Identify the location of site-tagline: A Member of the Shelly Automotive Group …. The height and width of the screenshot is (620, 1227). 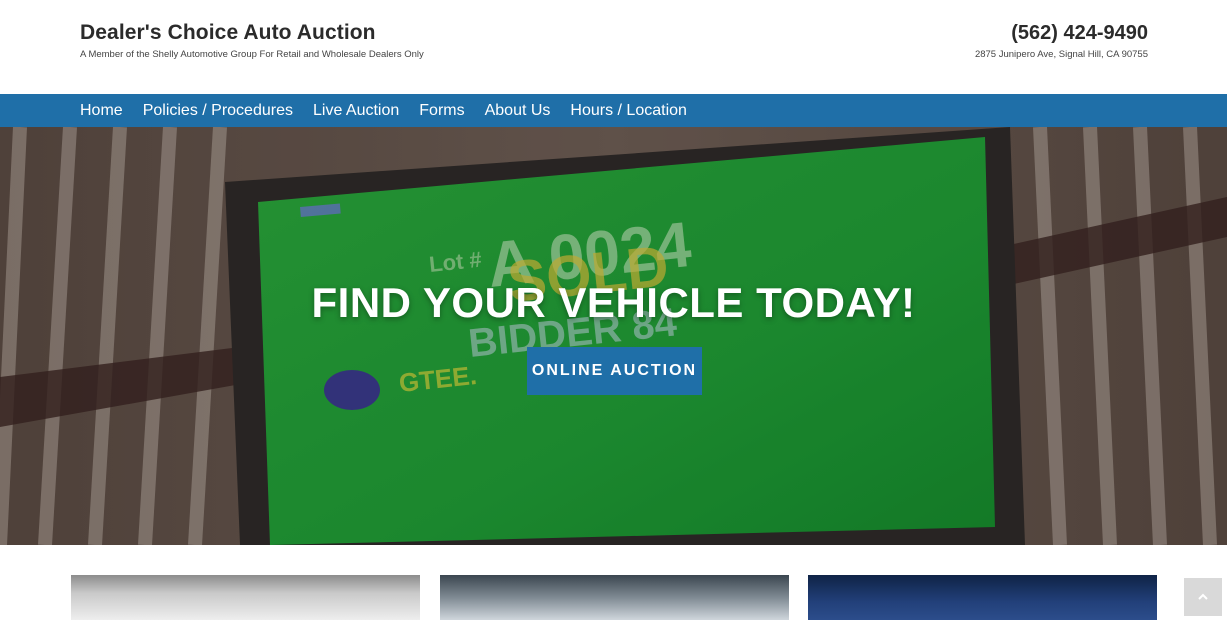
(252, 54).